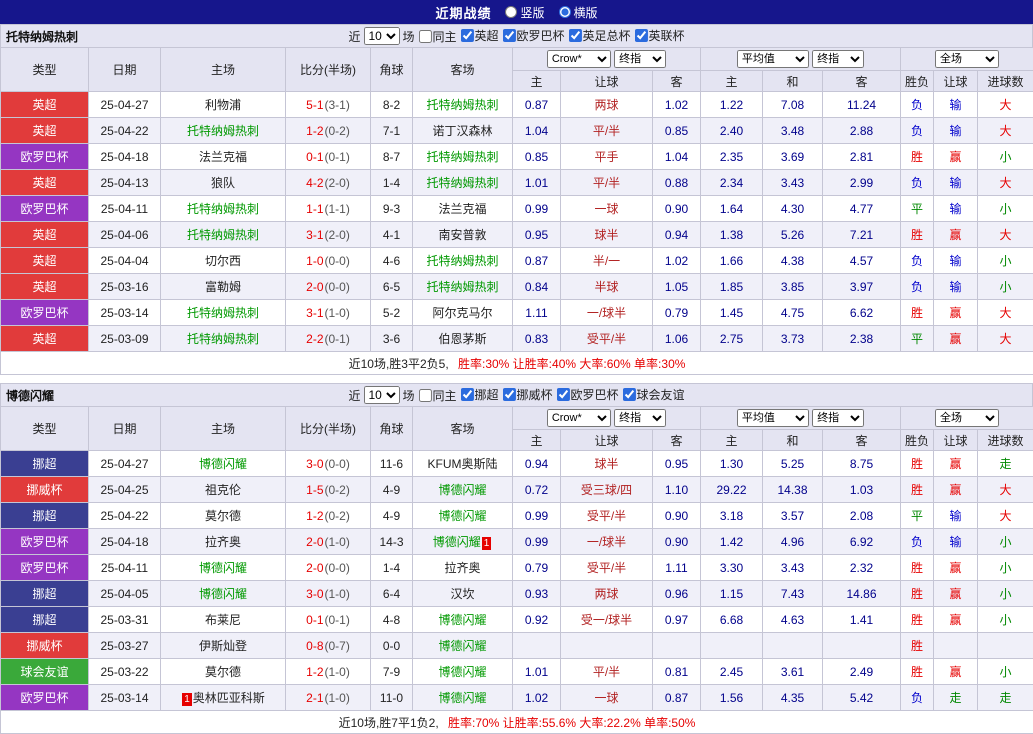 This screenshot has width=1033, height=734. I want to click on home-odds-cell: 0.83, so click(537, 339).